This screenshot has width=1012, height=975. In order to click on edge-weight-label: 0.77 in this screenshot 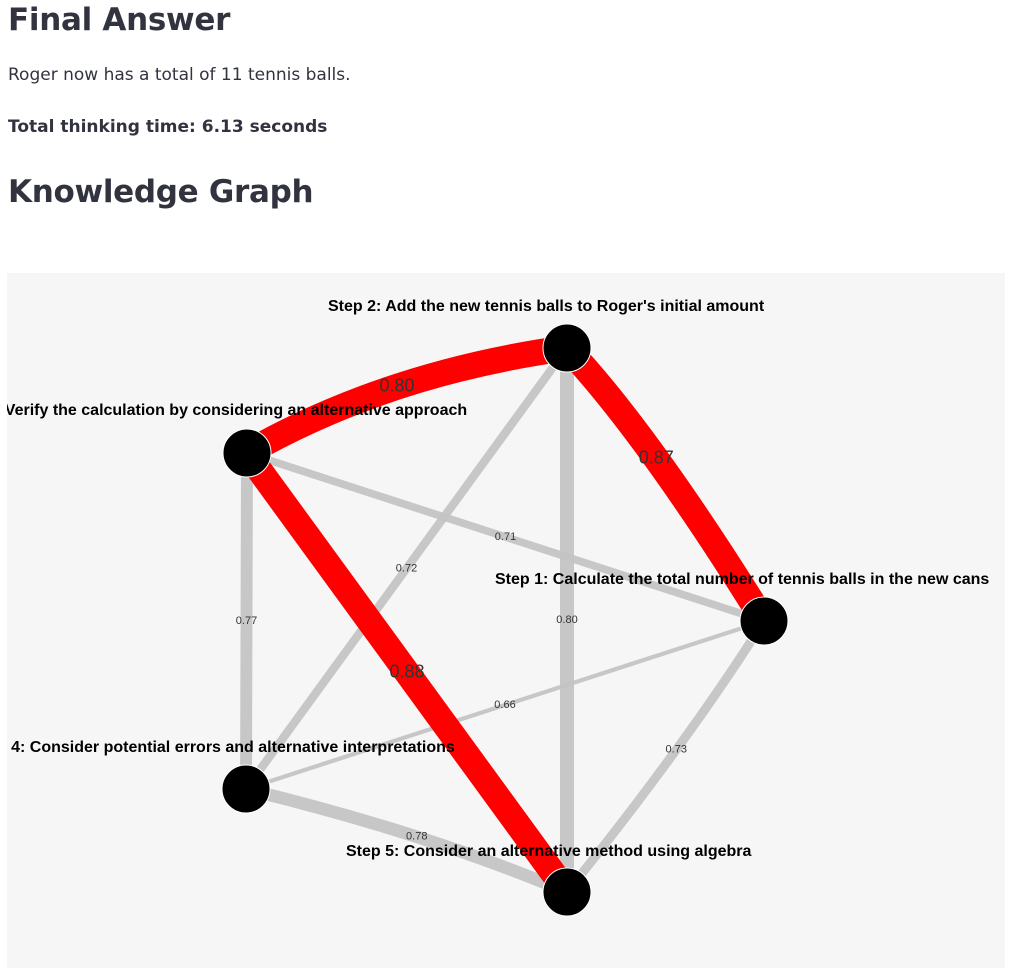, I will do `click(246, 621)`.